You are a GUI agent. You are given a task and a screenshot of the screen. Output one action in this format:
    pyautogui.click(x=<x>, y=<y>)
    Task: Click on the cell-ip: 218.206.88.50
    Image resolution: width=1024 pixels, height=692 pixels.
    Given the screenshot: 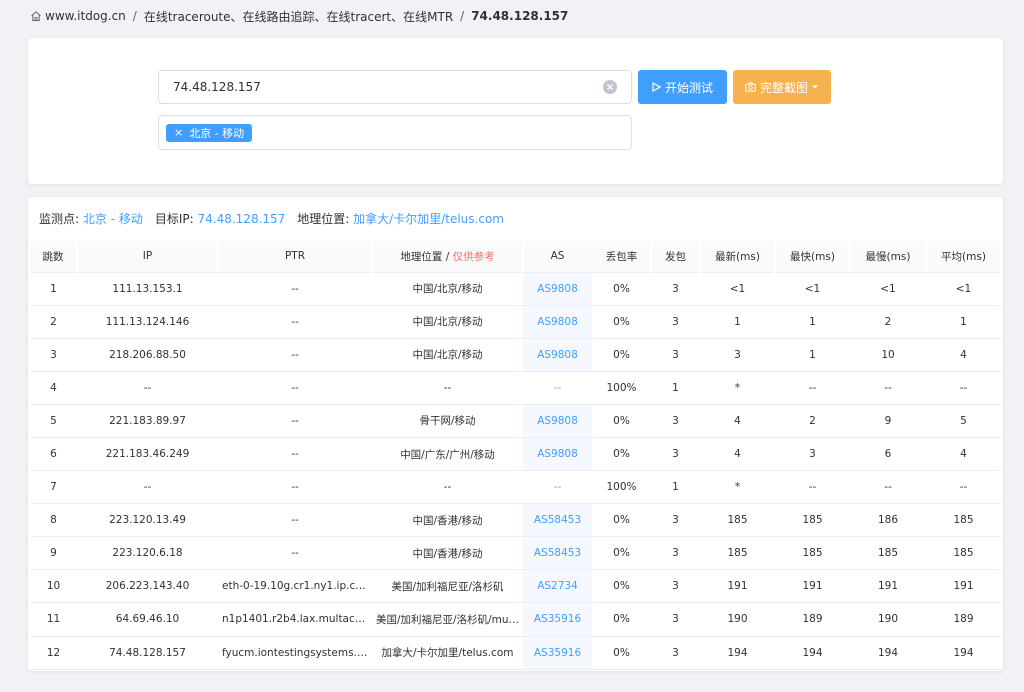 What is the action you would take?
    pyautogui.click(x=147, y=355)
    